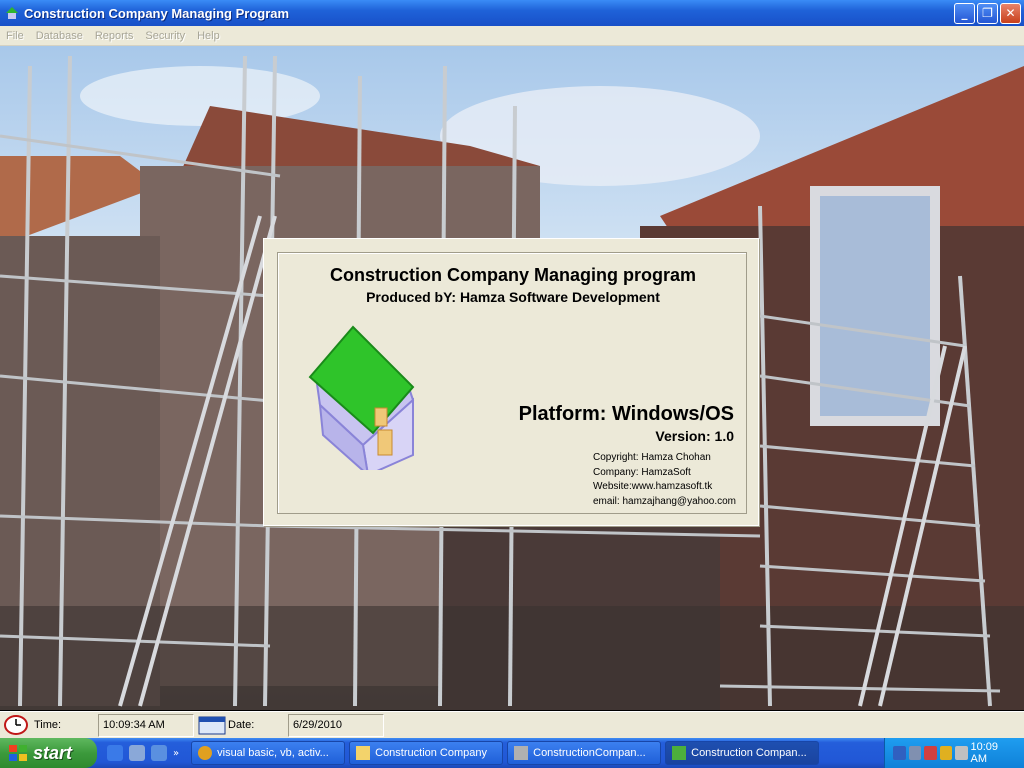  Describe the element at coordinates (159, 753) in the screenshot. I see `show-desktop-icon` at that location.